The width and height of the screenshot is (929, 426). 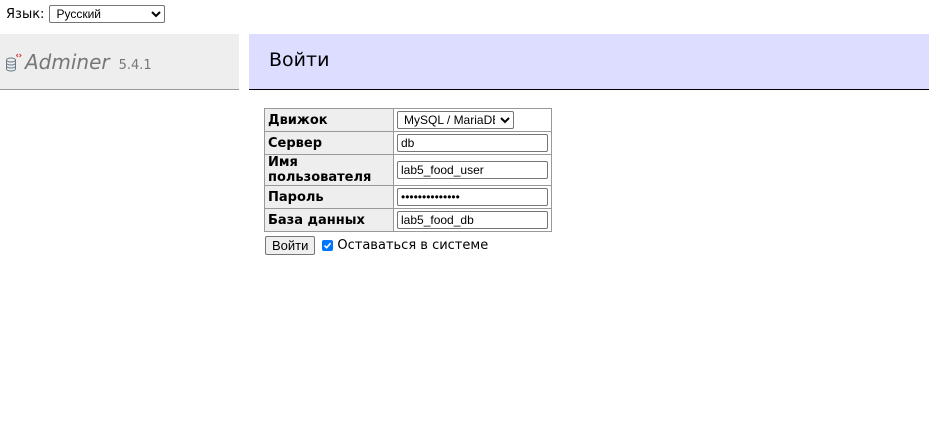 I want to click on server-cell, so click(x=472, y=143).